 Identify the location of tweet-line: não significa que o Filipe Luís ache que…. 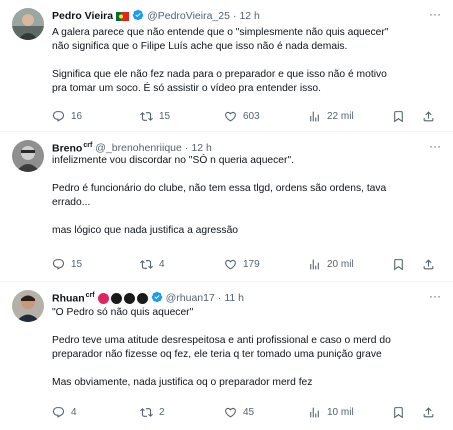
(200, 46).